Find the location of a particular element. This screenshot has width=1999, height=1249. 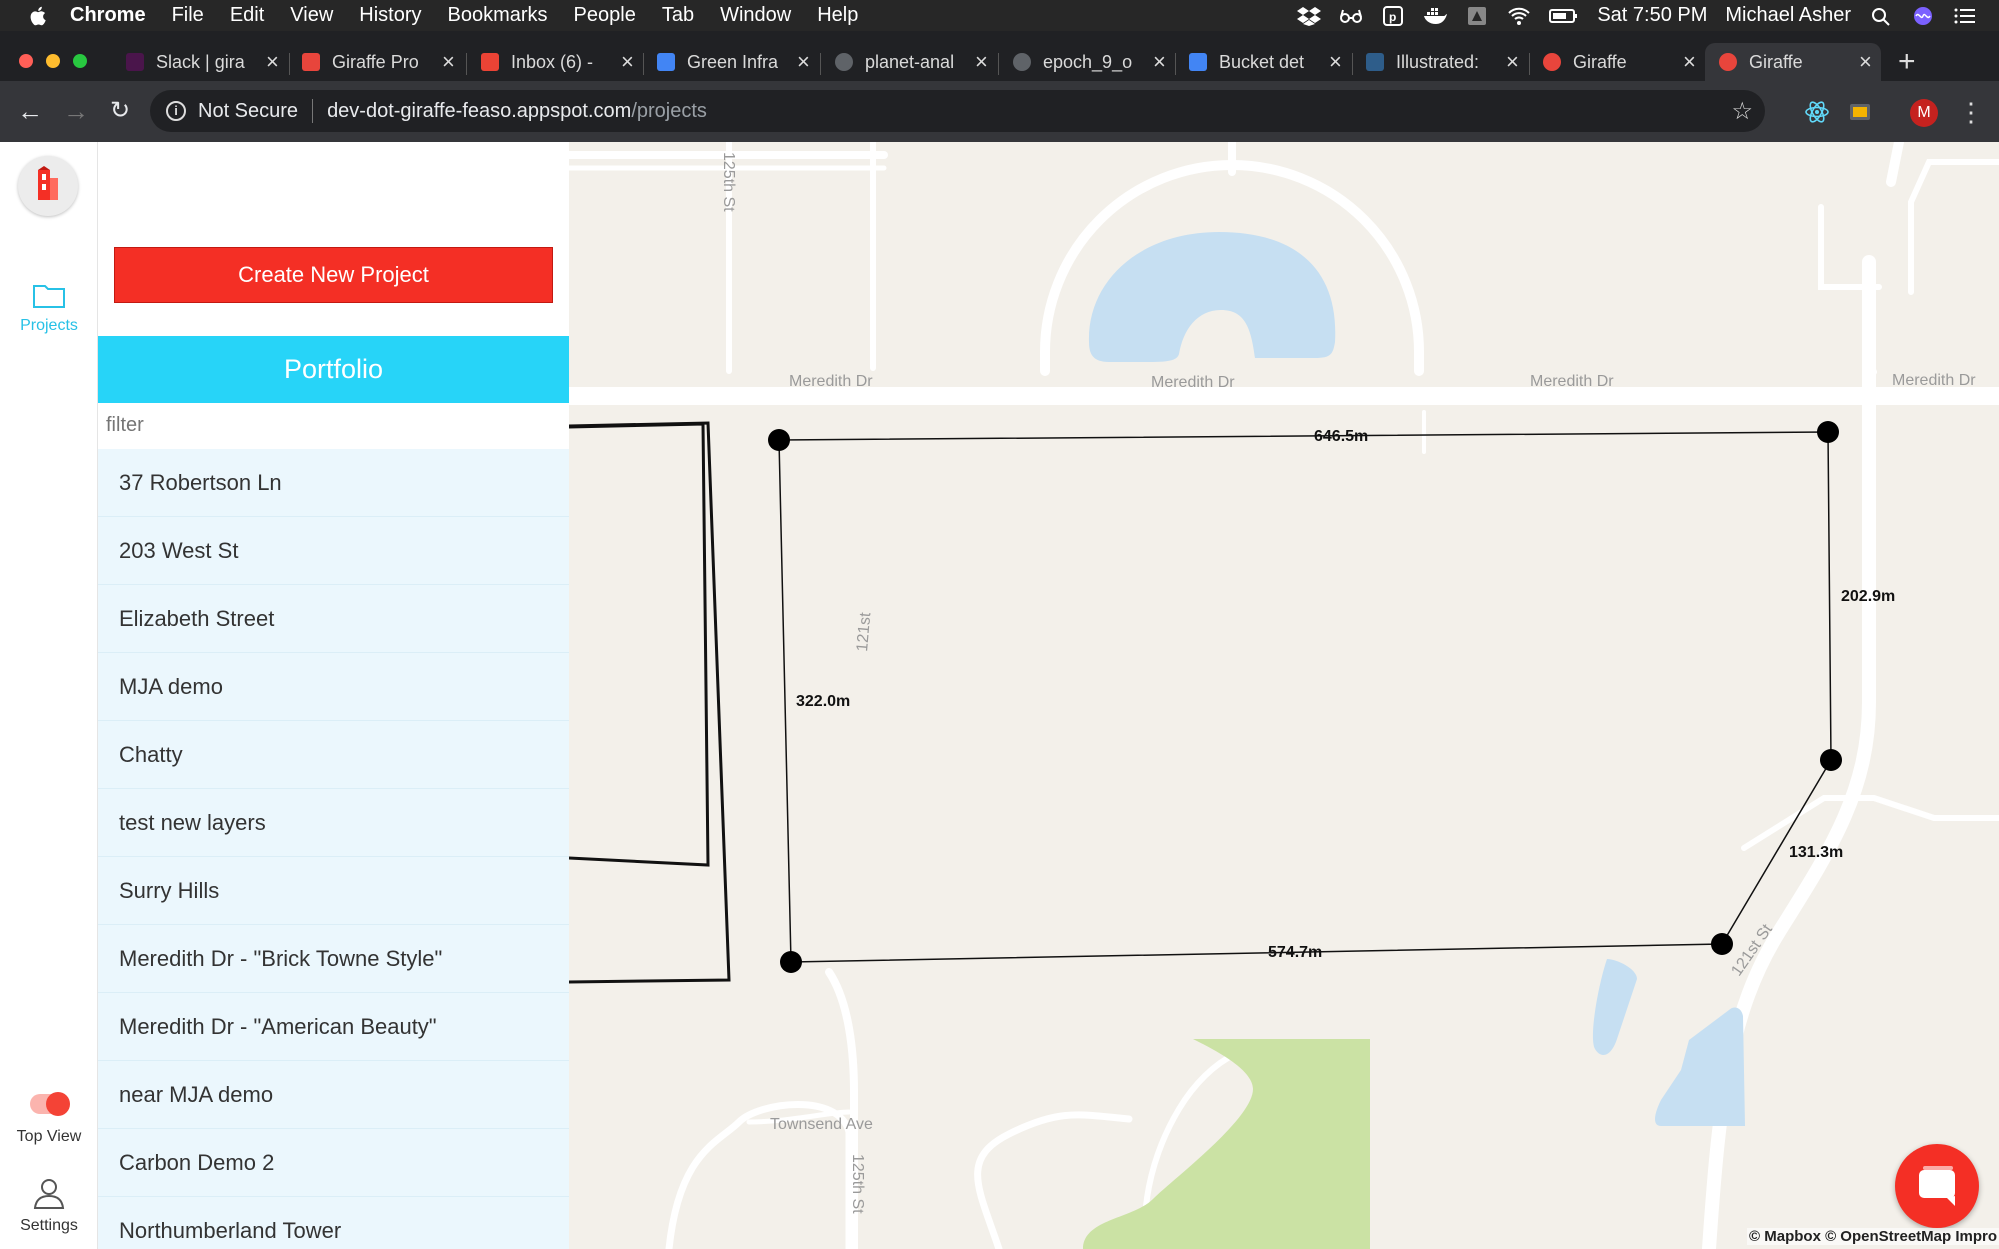

reader-glasses-icon is located at coordinates (1351, 16).